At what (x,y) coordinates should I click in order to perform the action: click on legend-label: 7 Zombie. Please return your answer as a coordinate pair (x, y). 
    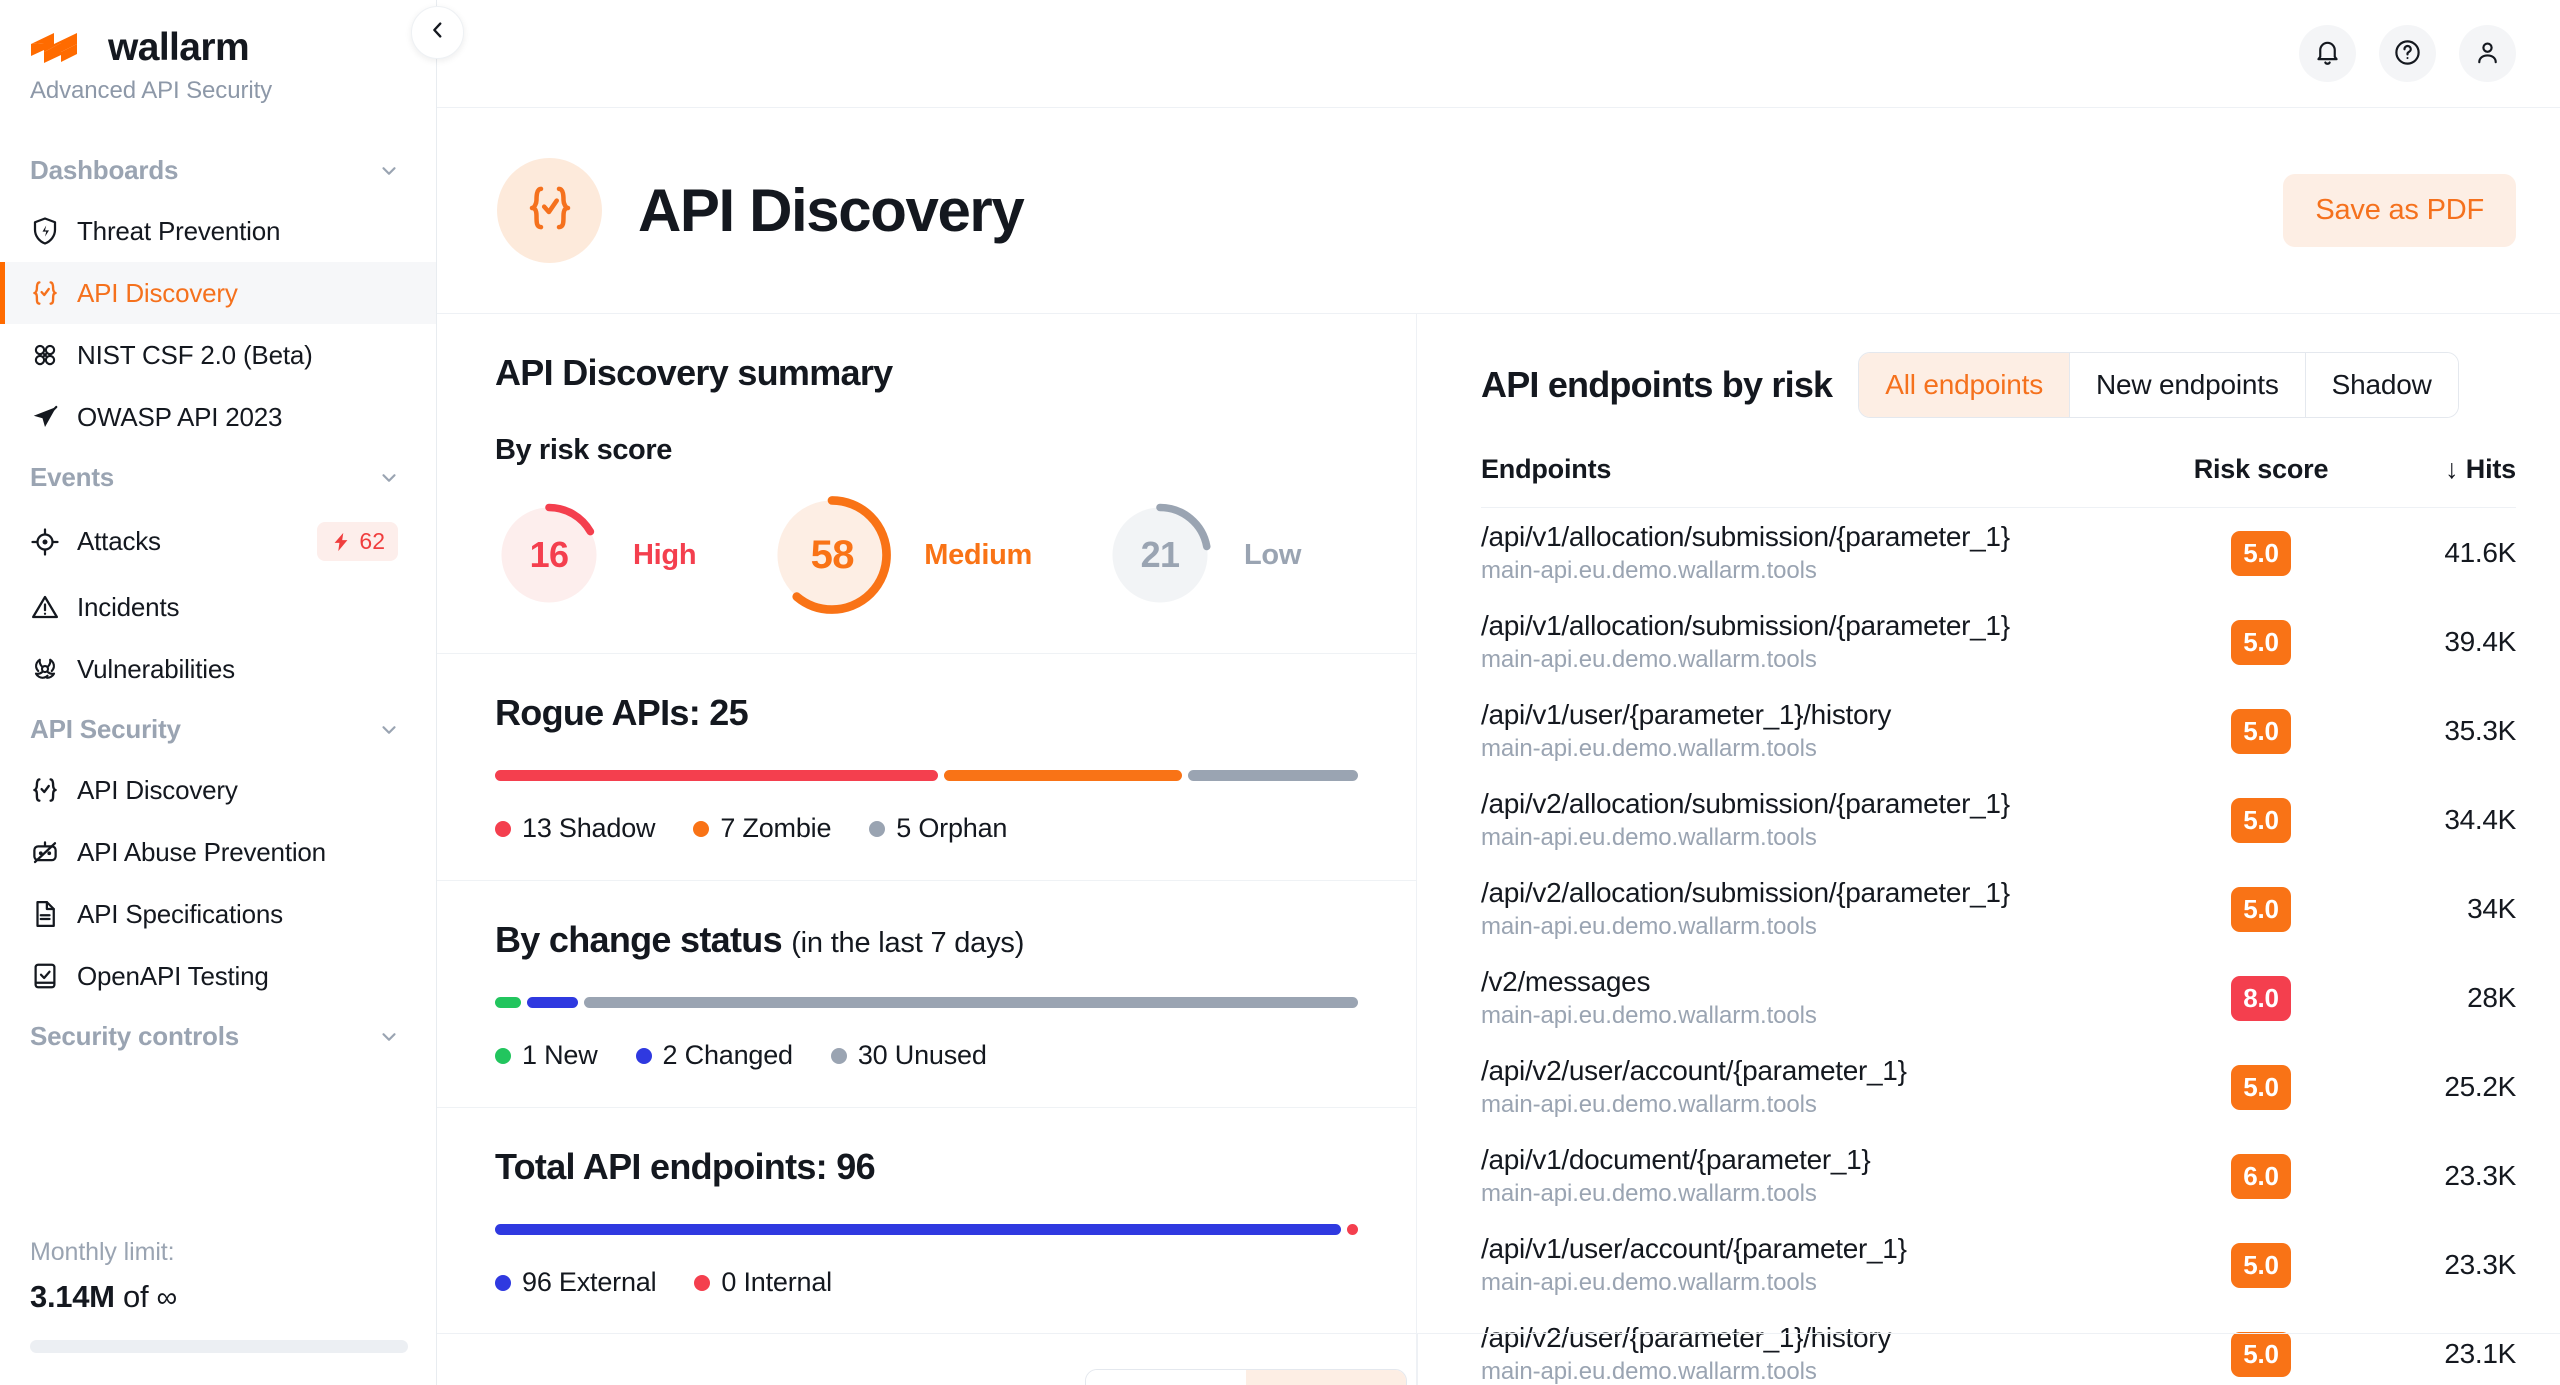
    Looking at the image, I should click on (776, 828).